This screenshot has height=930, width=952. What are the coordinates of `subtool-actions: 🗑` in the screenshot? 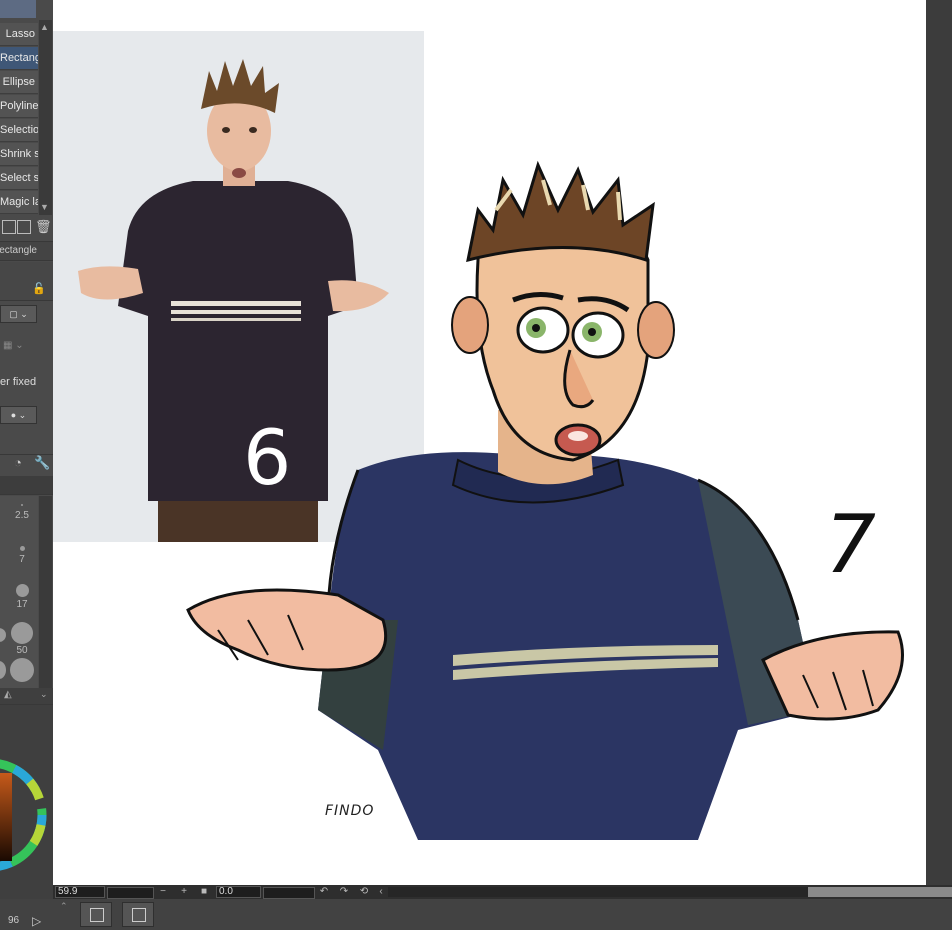 It's located at (26, 228).